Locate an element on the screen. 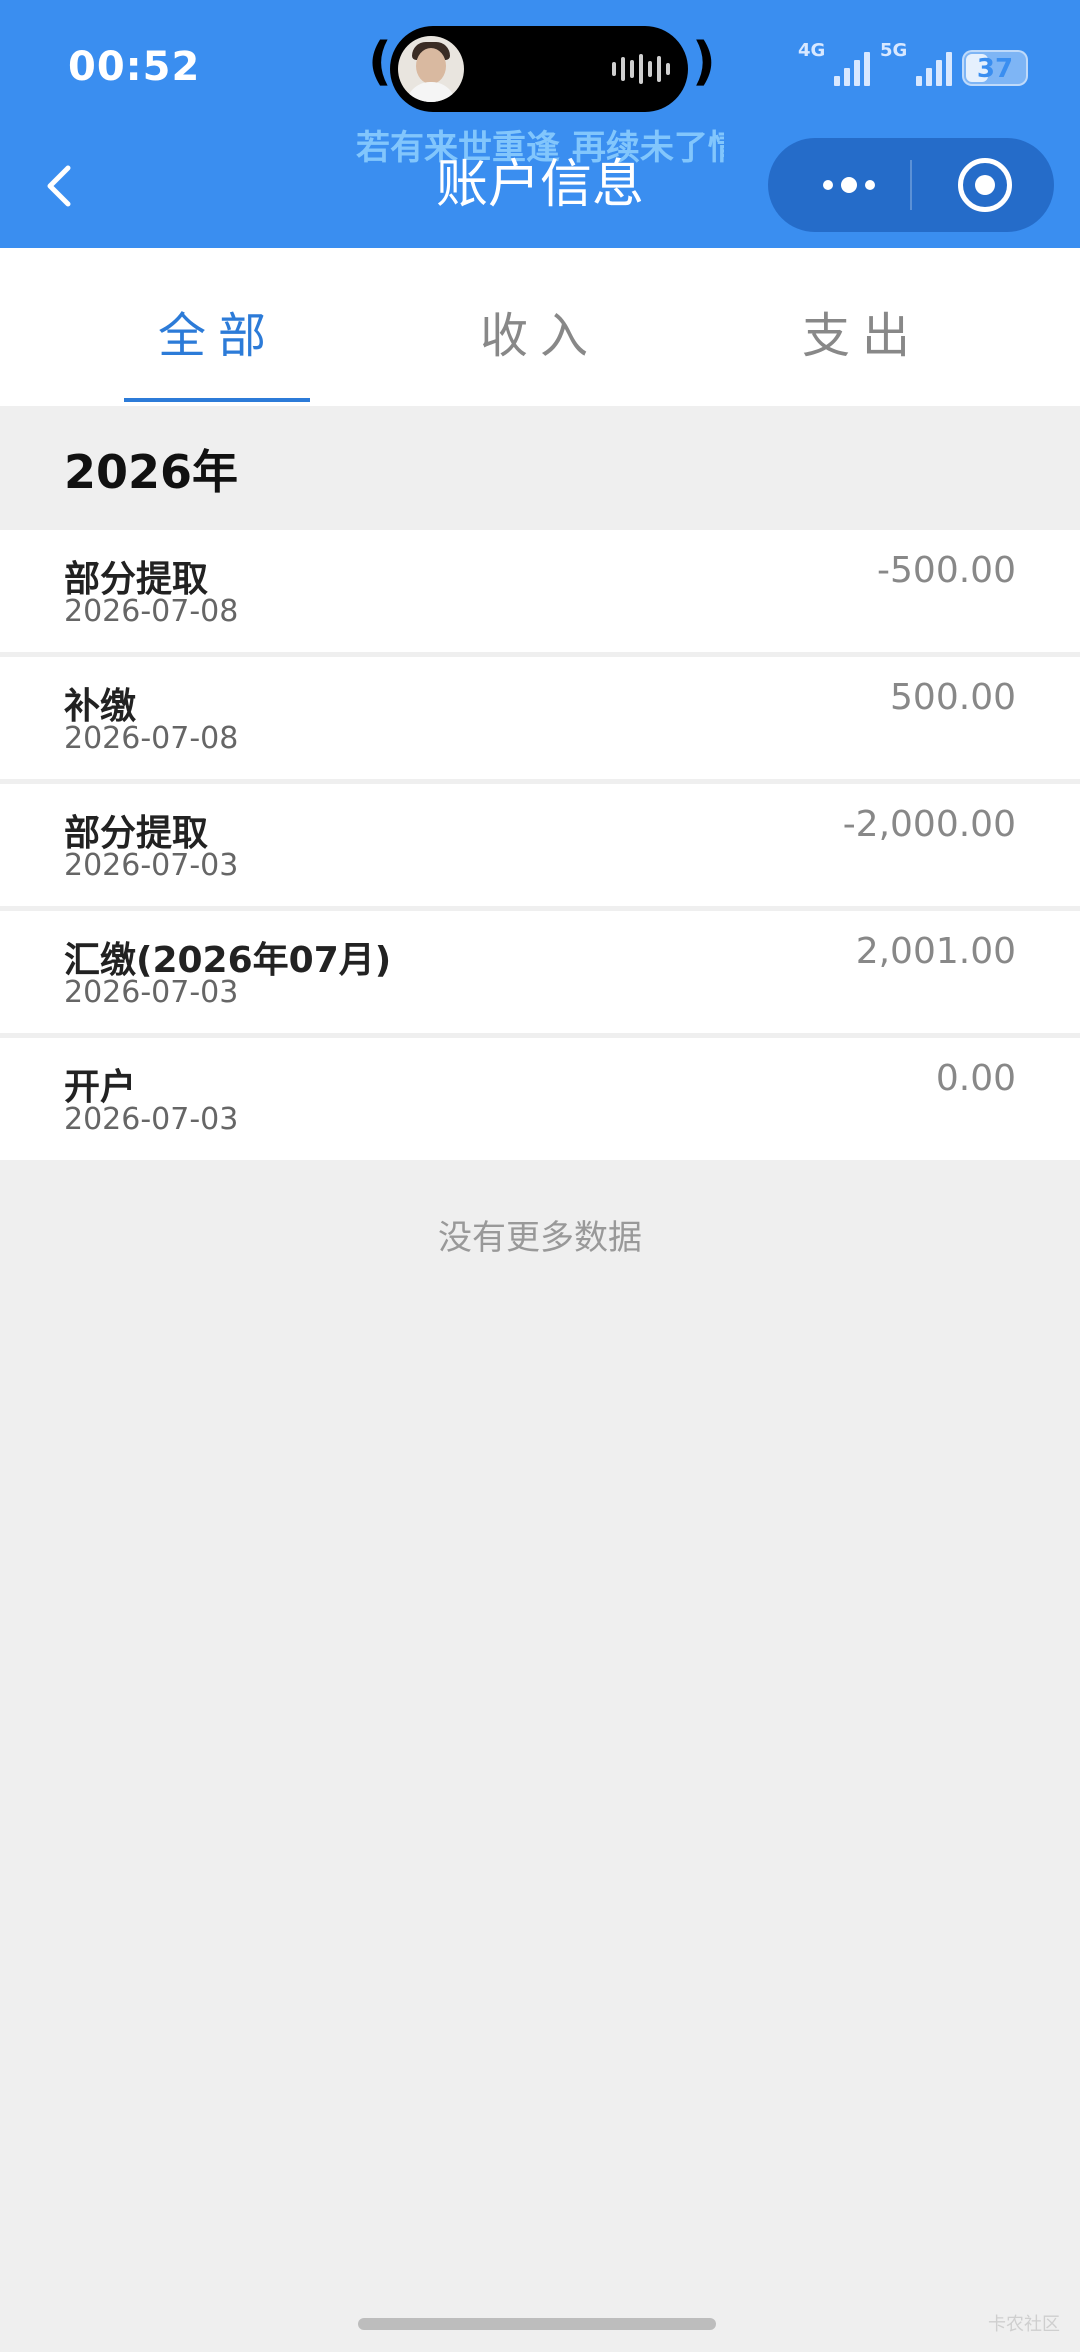  record-amount: 500.00 is located at coordinates (953, 697).